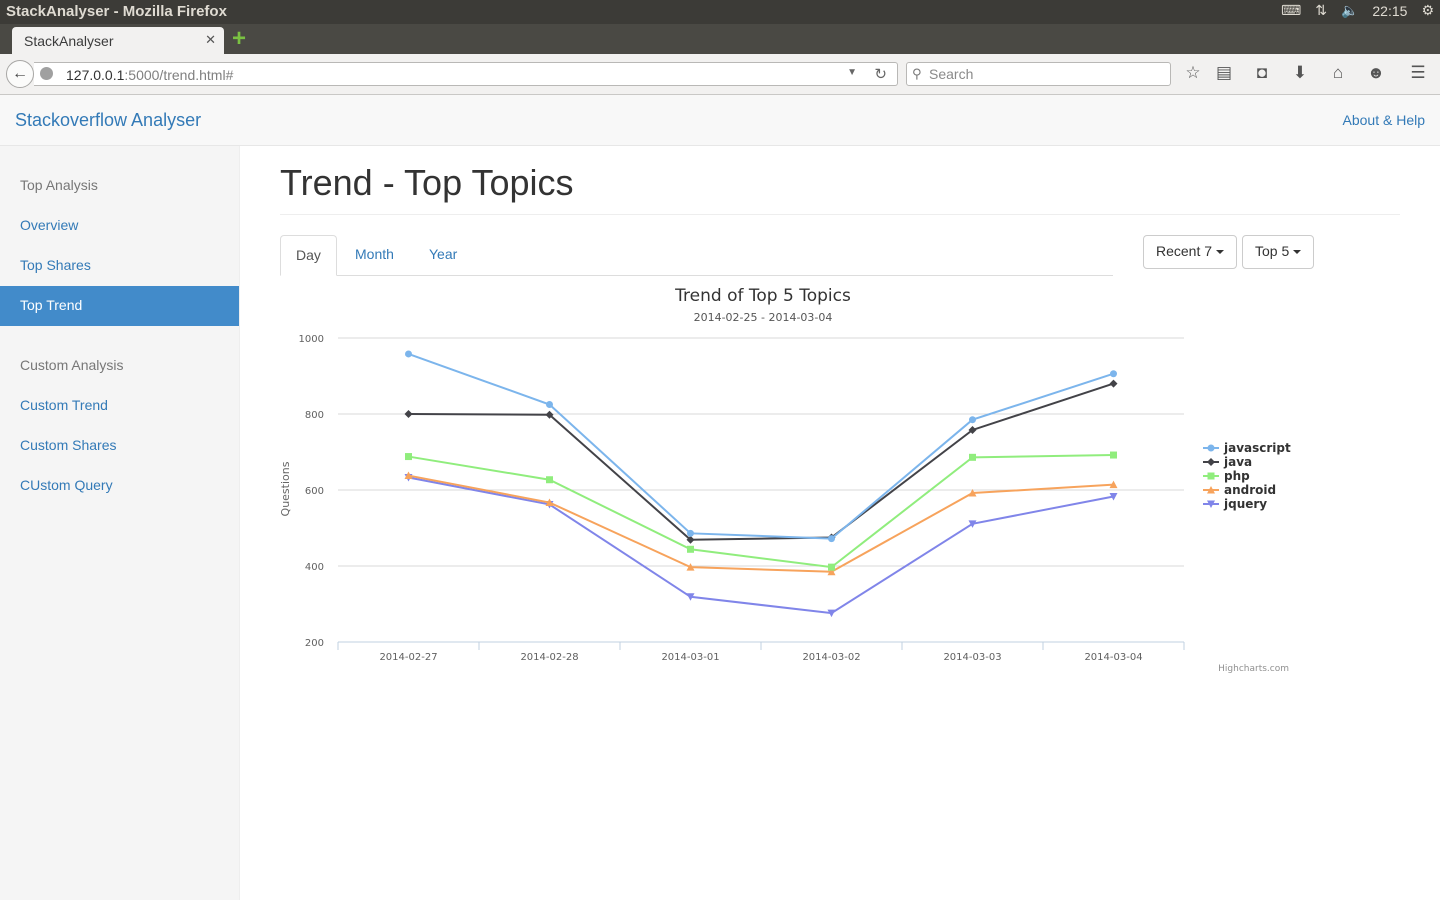 This screenshot has height=900, width=1440. What do you see at coordinates (1297, 252) in the screenshot?
I see `caret-down-icon` at bounding box center [1297, 252].